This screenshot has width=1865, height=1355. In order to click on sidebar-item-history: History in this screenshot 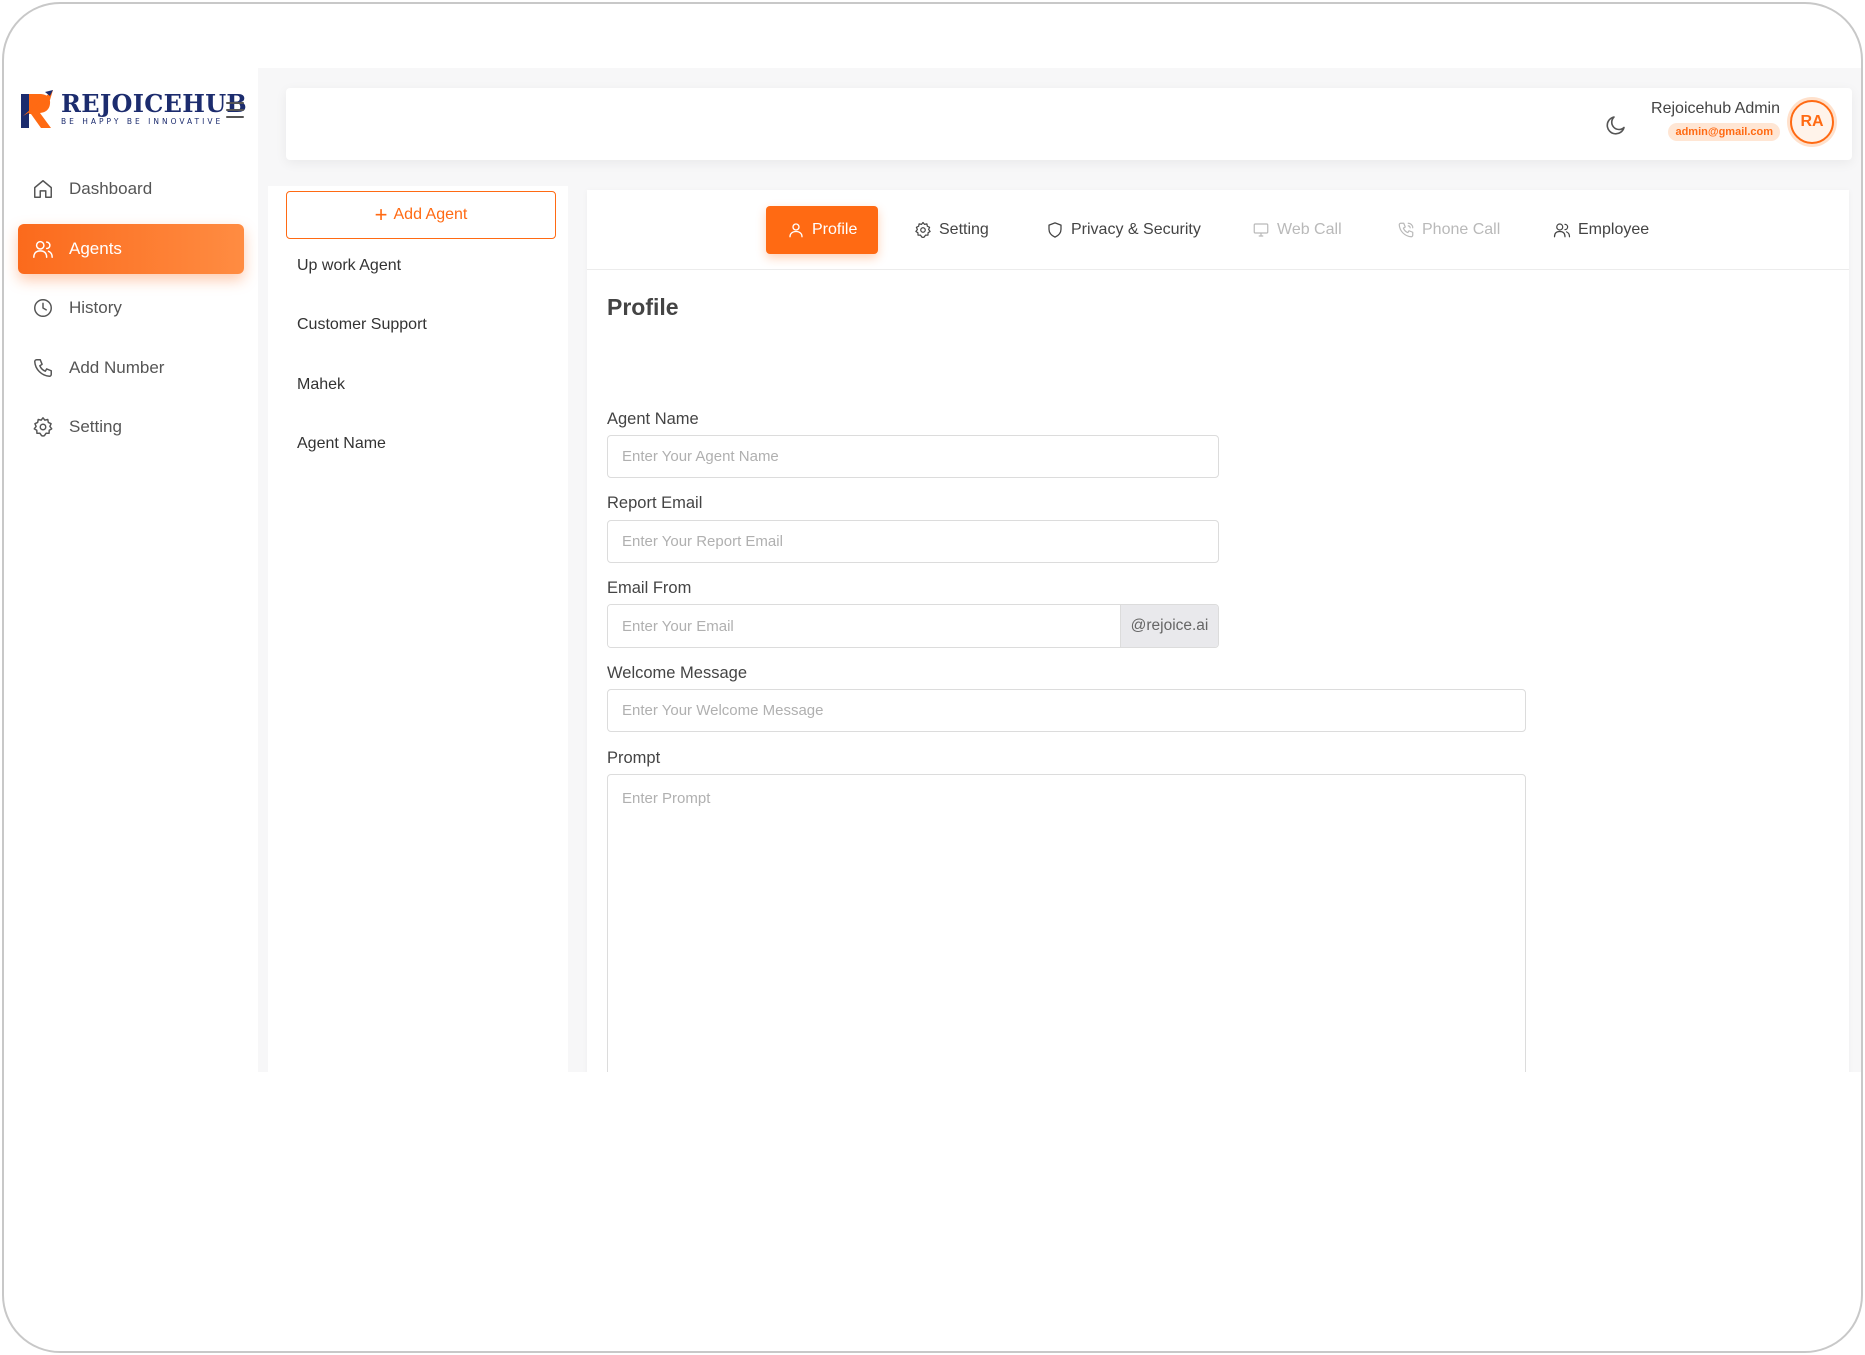, I will do `click(131, 308)`.